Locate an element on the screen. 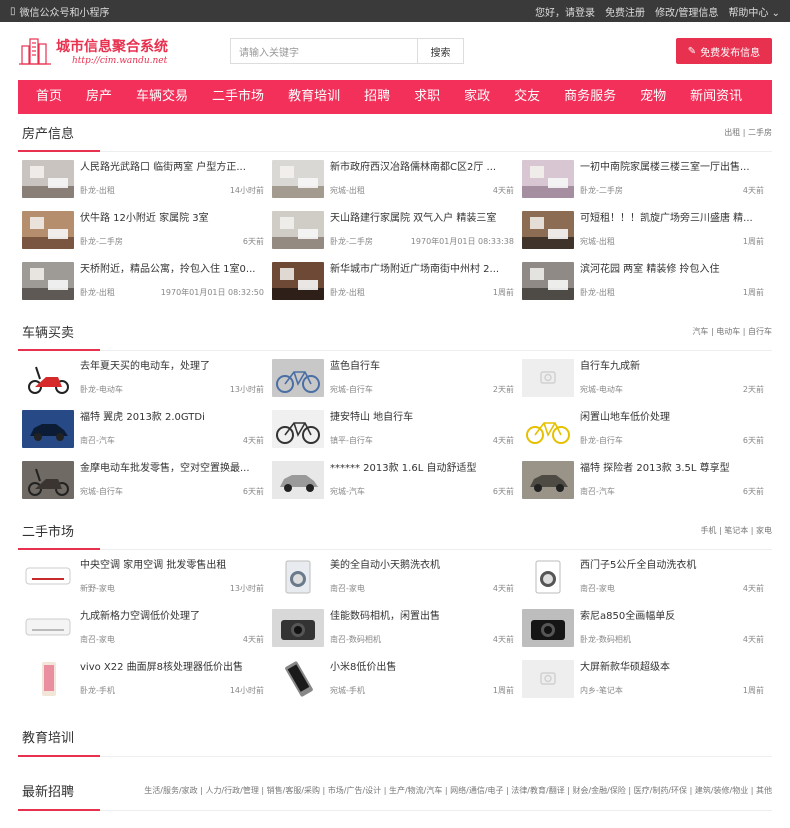 The width and height of the screenshot is (790, 828). listing-title: 西门子5公斤全自动洗衣机 is located at coordinates (672, 566).